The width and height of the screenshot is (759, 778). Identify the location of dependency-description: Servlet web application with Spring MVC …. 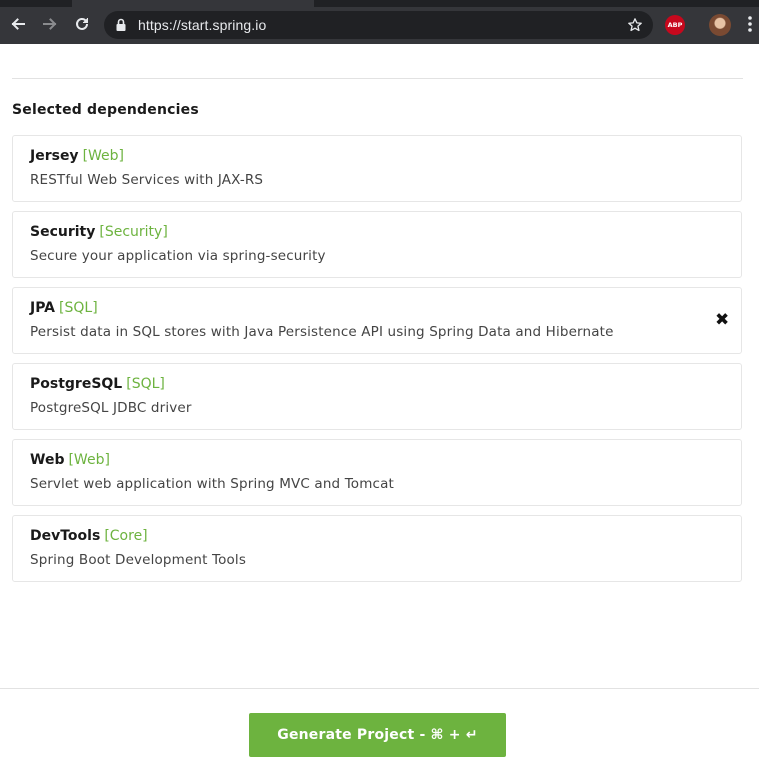
(212, 484).